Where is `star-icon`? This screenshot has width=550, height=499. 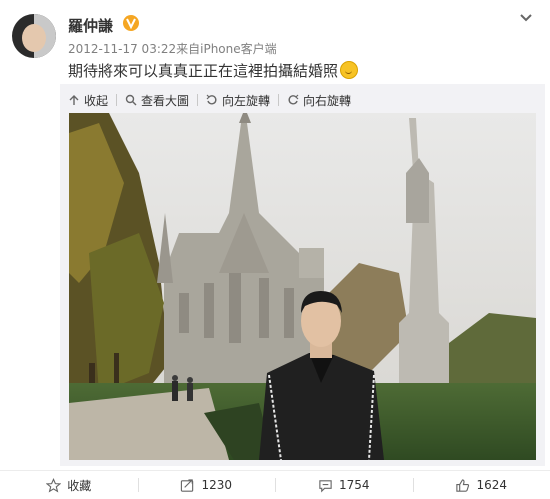
star-icon is located at coordinates (53, 485).